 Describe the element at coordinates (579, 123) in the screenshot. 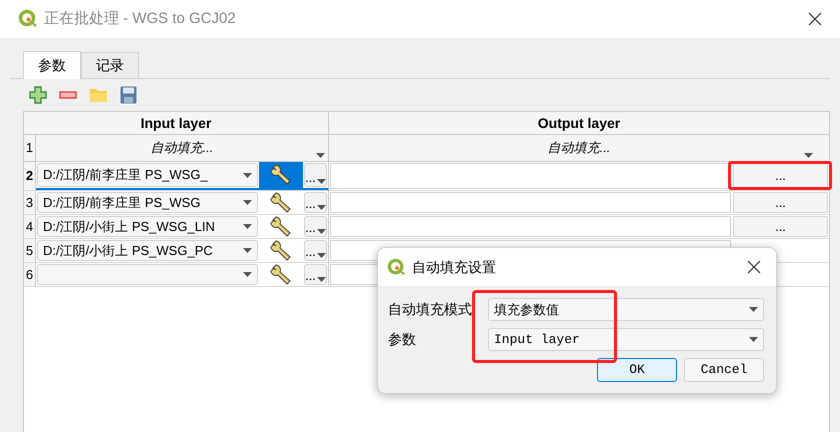

I see `column-header: Output layer` at that location.